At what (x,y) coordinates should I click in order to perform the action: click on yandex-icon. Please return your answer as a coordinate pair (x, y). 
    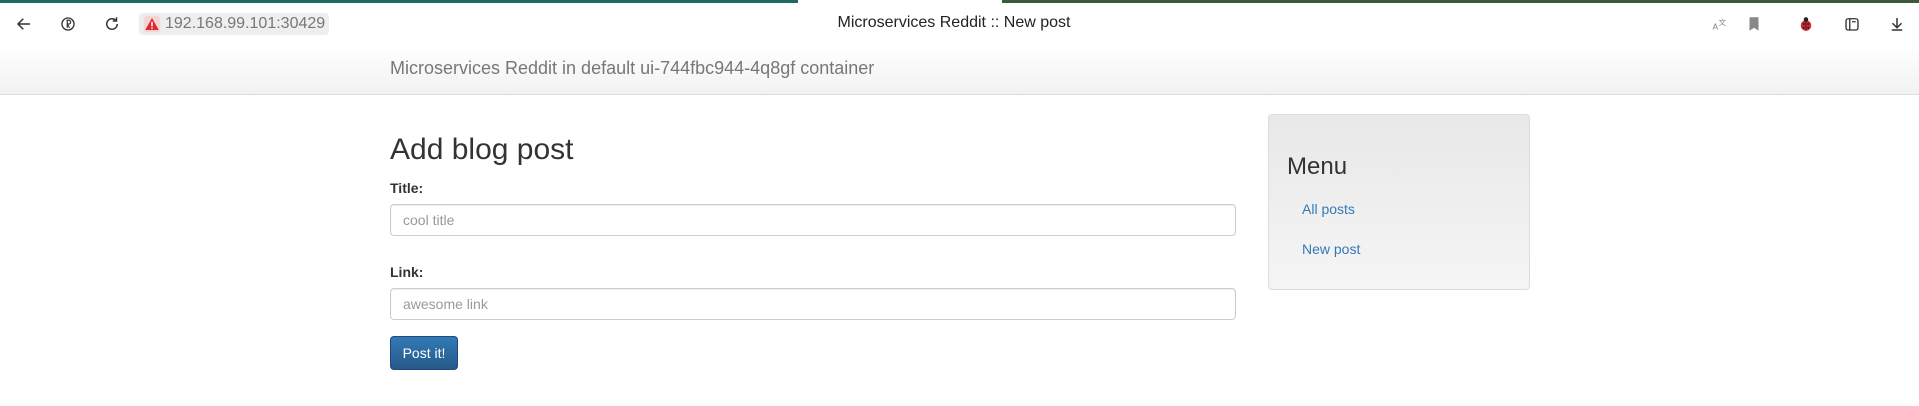
    Looking at the image, I should click on (68, 24).